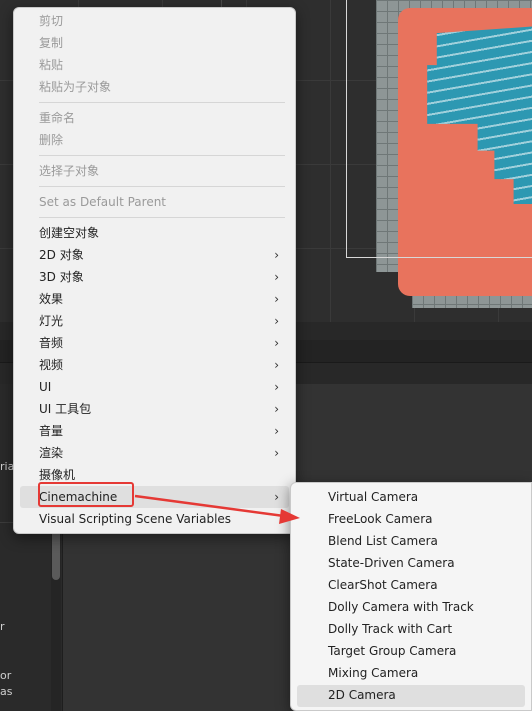 The height and width of the screenshot is (711, 532). What do you see at coordinates (373, 497) in the screenshot?
I see `submenu-item-virtual-camera: Virtual Camera` at bounding box center [373, 497].